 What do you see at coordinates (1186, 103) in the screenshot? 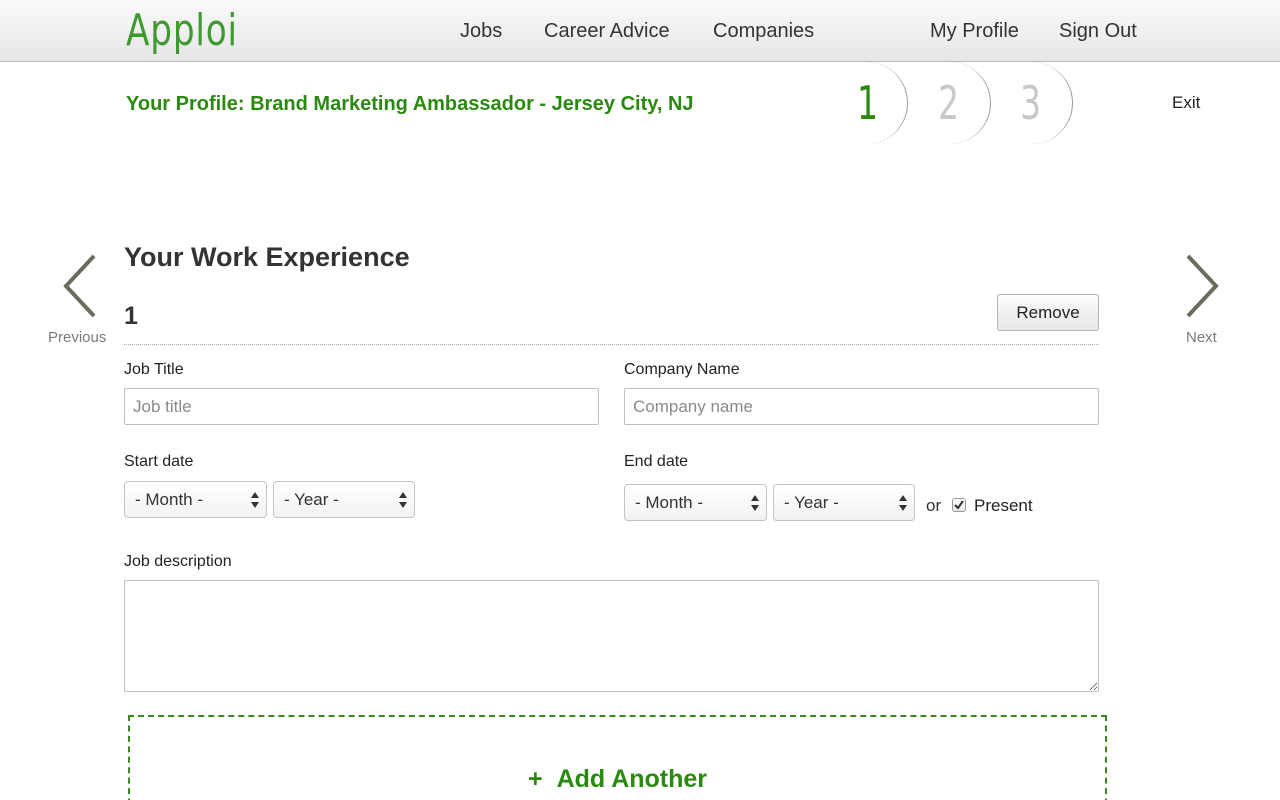
I see `exit-link: Exit` at bounding box center [1186, 103].